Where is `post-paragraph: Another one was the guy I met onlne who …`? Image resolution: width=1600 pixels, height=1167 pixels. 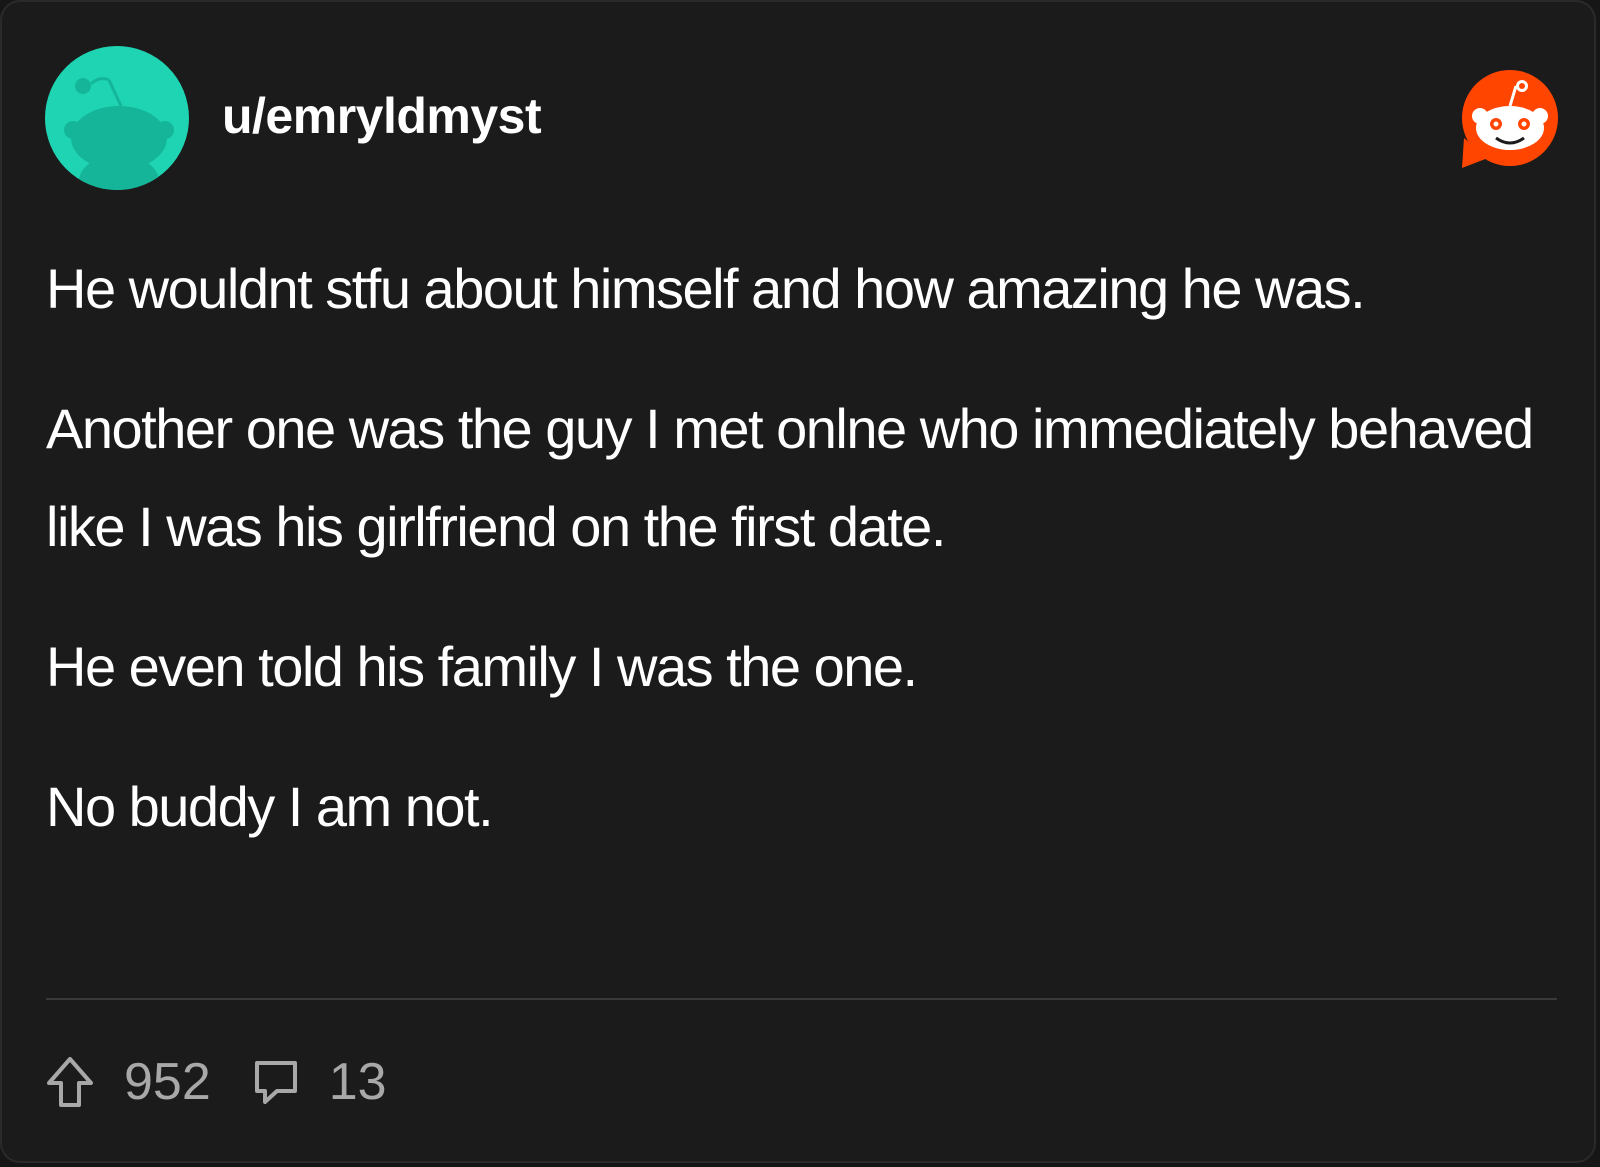
post-paragraph: Another one was the guy I met onlne who … is located at coordinates (790, 477).